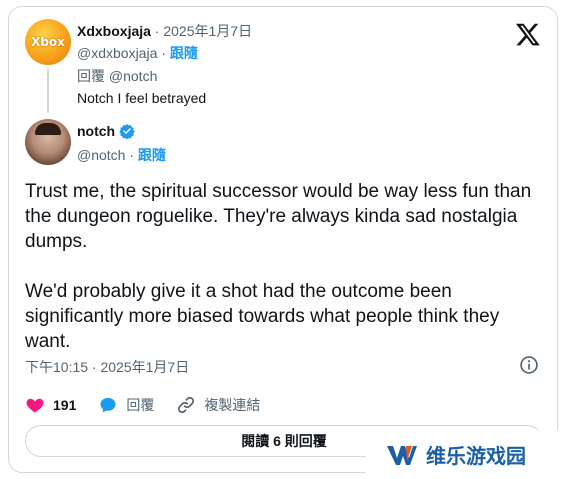  Describe the element at coordinates (48, 129) in the screenshot. I see `avatar-hat` at that location.